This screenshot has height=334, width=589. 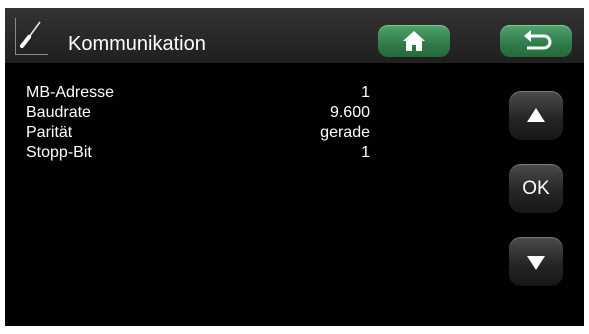 I want to click on arrow-up-icon, so click(x=536, y=115).